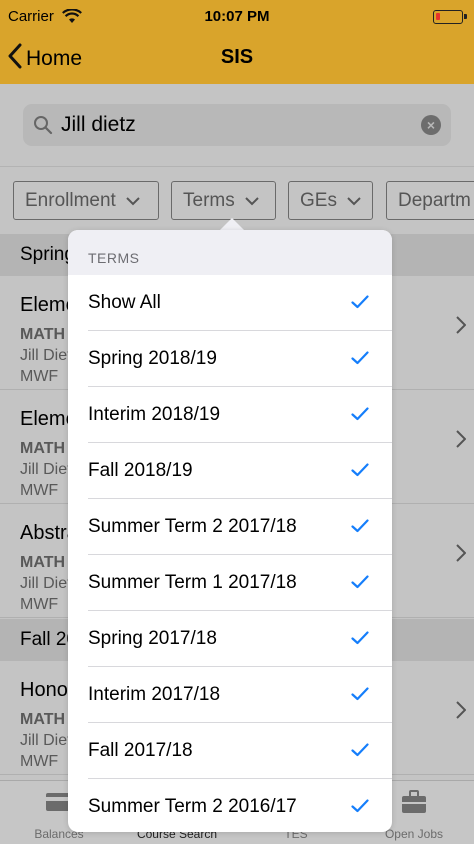 This screenshot has width=474, height=844. What do you see at coordinates (232, 224) in the screenshot?
I see `popover-arrow` at bounding box center [232, 224].